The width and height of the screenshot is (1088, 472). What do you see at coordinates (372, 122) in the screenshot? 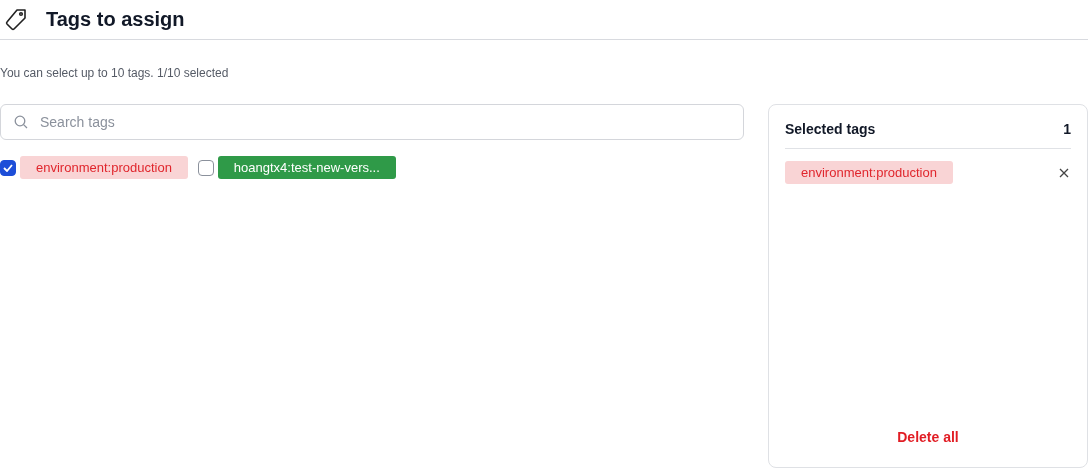
I see `search-field: Search tags` at bounding box center [372, 122].